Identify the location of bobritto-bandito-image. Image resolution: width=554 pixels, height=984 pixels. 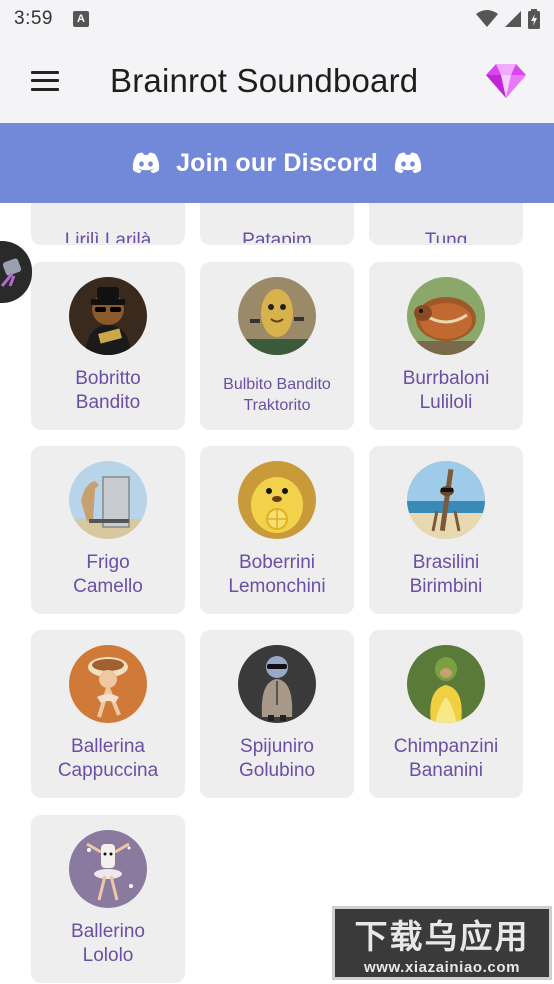
(108, 316).